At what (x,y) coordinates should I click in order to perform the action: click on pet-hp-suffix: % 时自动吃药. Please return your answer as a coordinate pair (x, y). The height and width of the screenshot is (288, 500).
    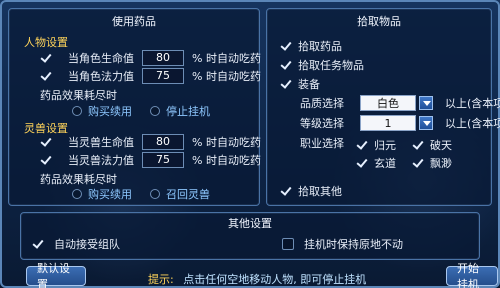
    Looking at the image, I should click on (226, 142).